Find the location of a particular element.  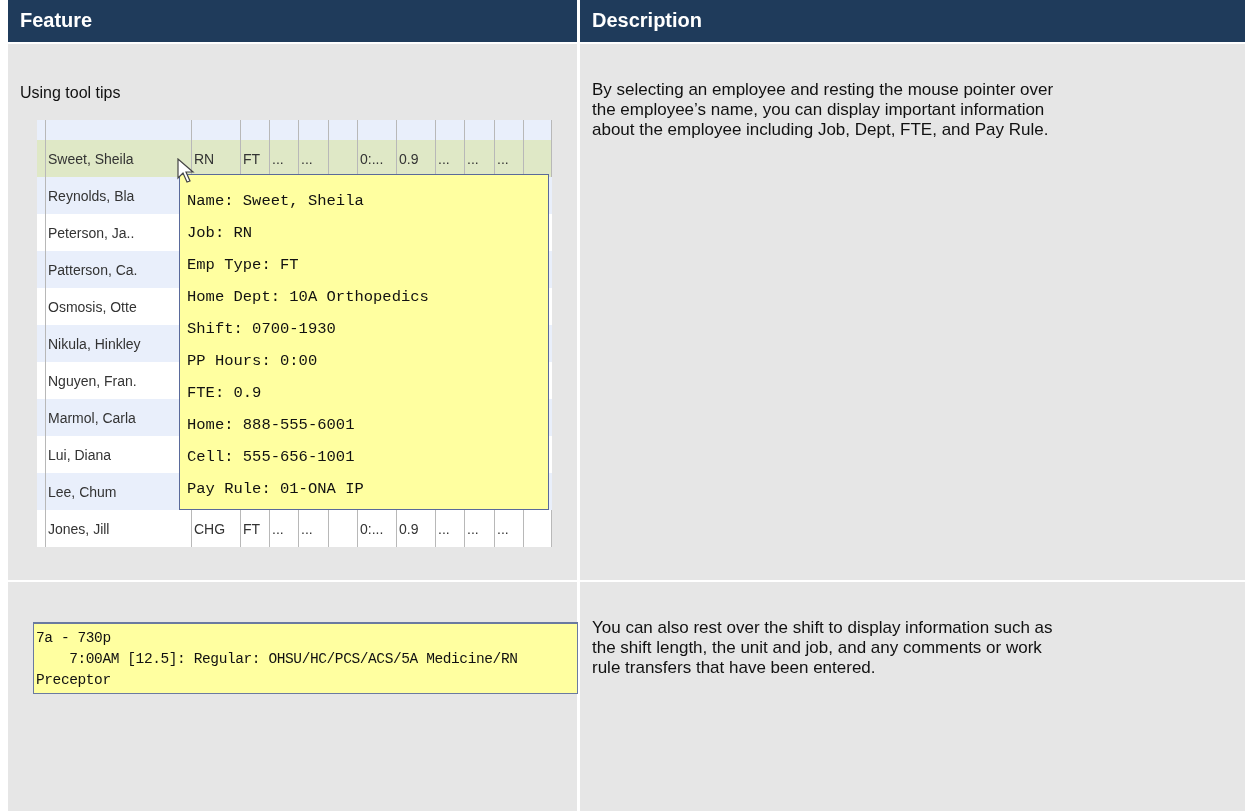

employee-name: Nguyen, Fran. is located at coordinates (92, 380).